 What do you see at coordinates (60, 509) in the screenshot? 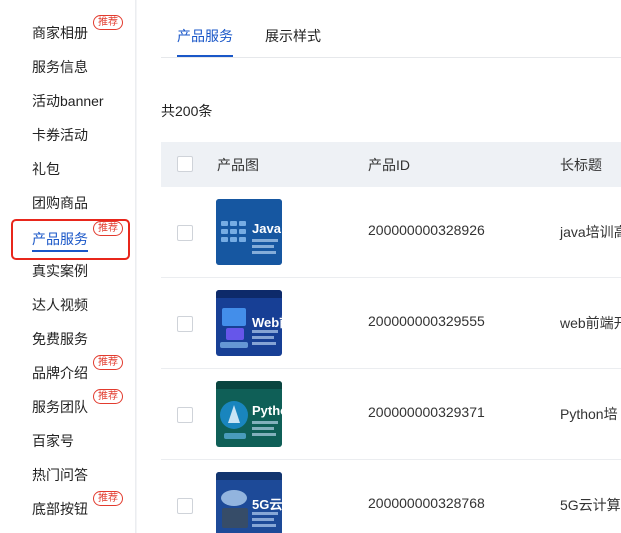
I see `sidebar-item-label: 底部按钮` at bounding box center [60, 509].